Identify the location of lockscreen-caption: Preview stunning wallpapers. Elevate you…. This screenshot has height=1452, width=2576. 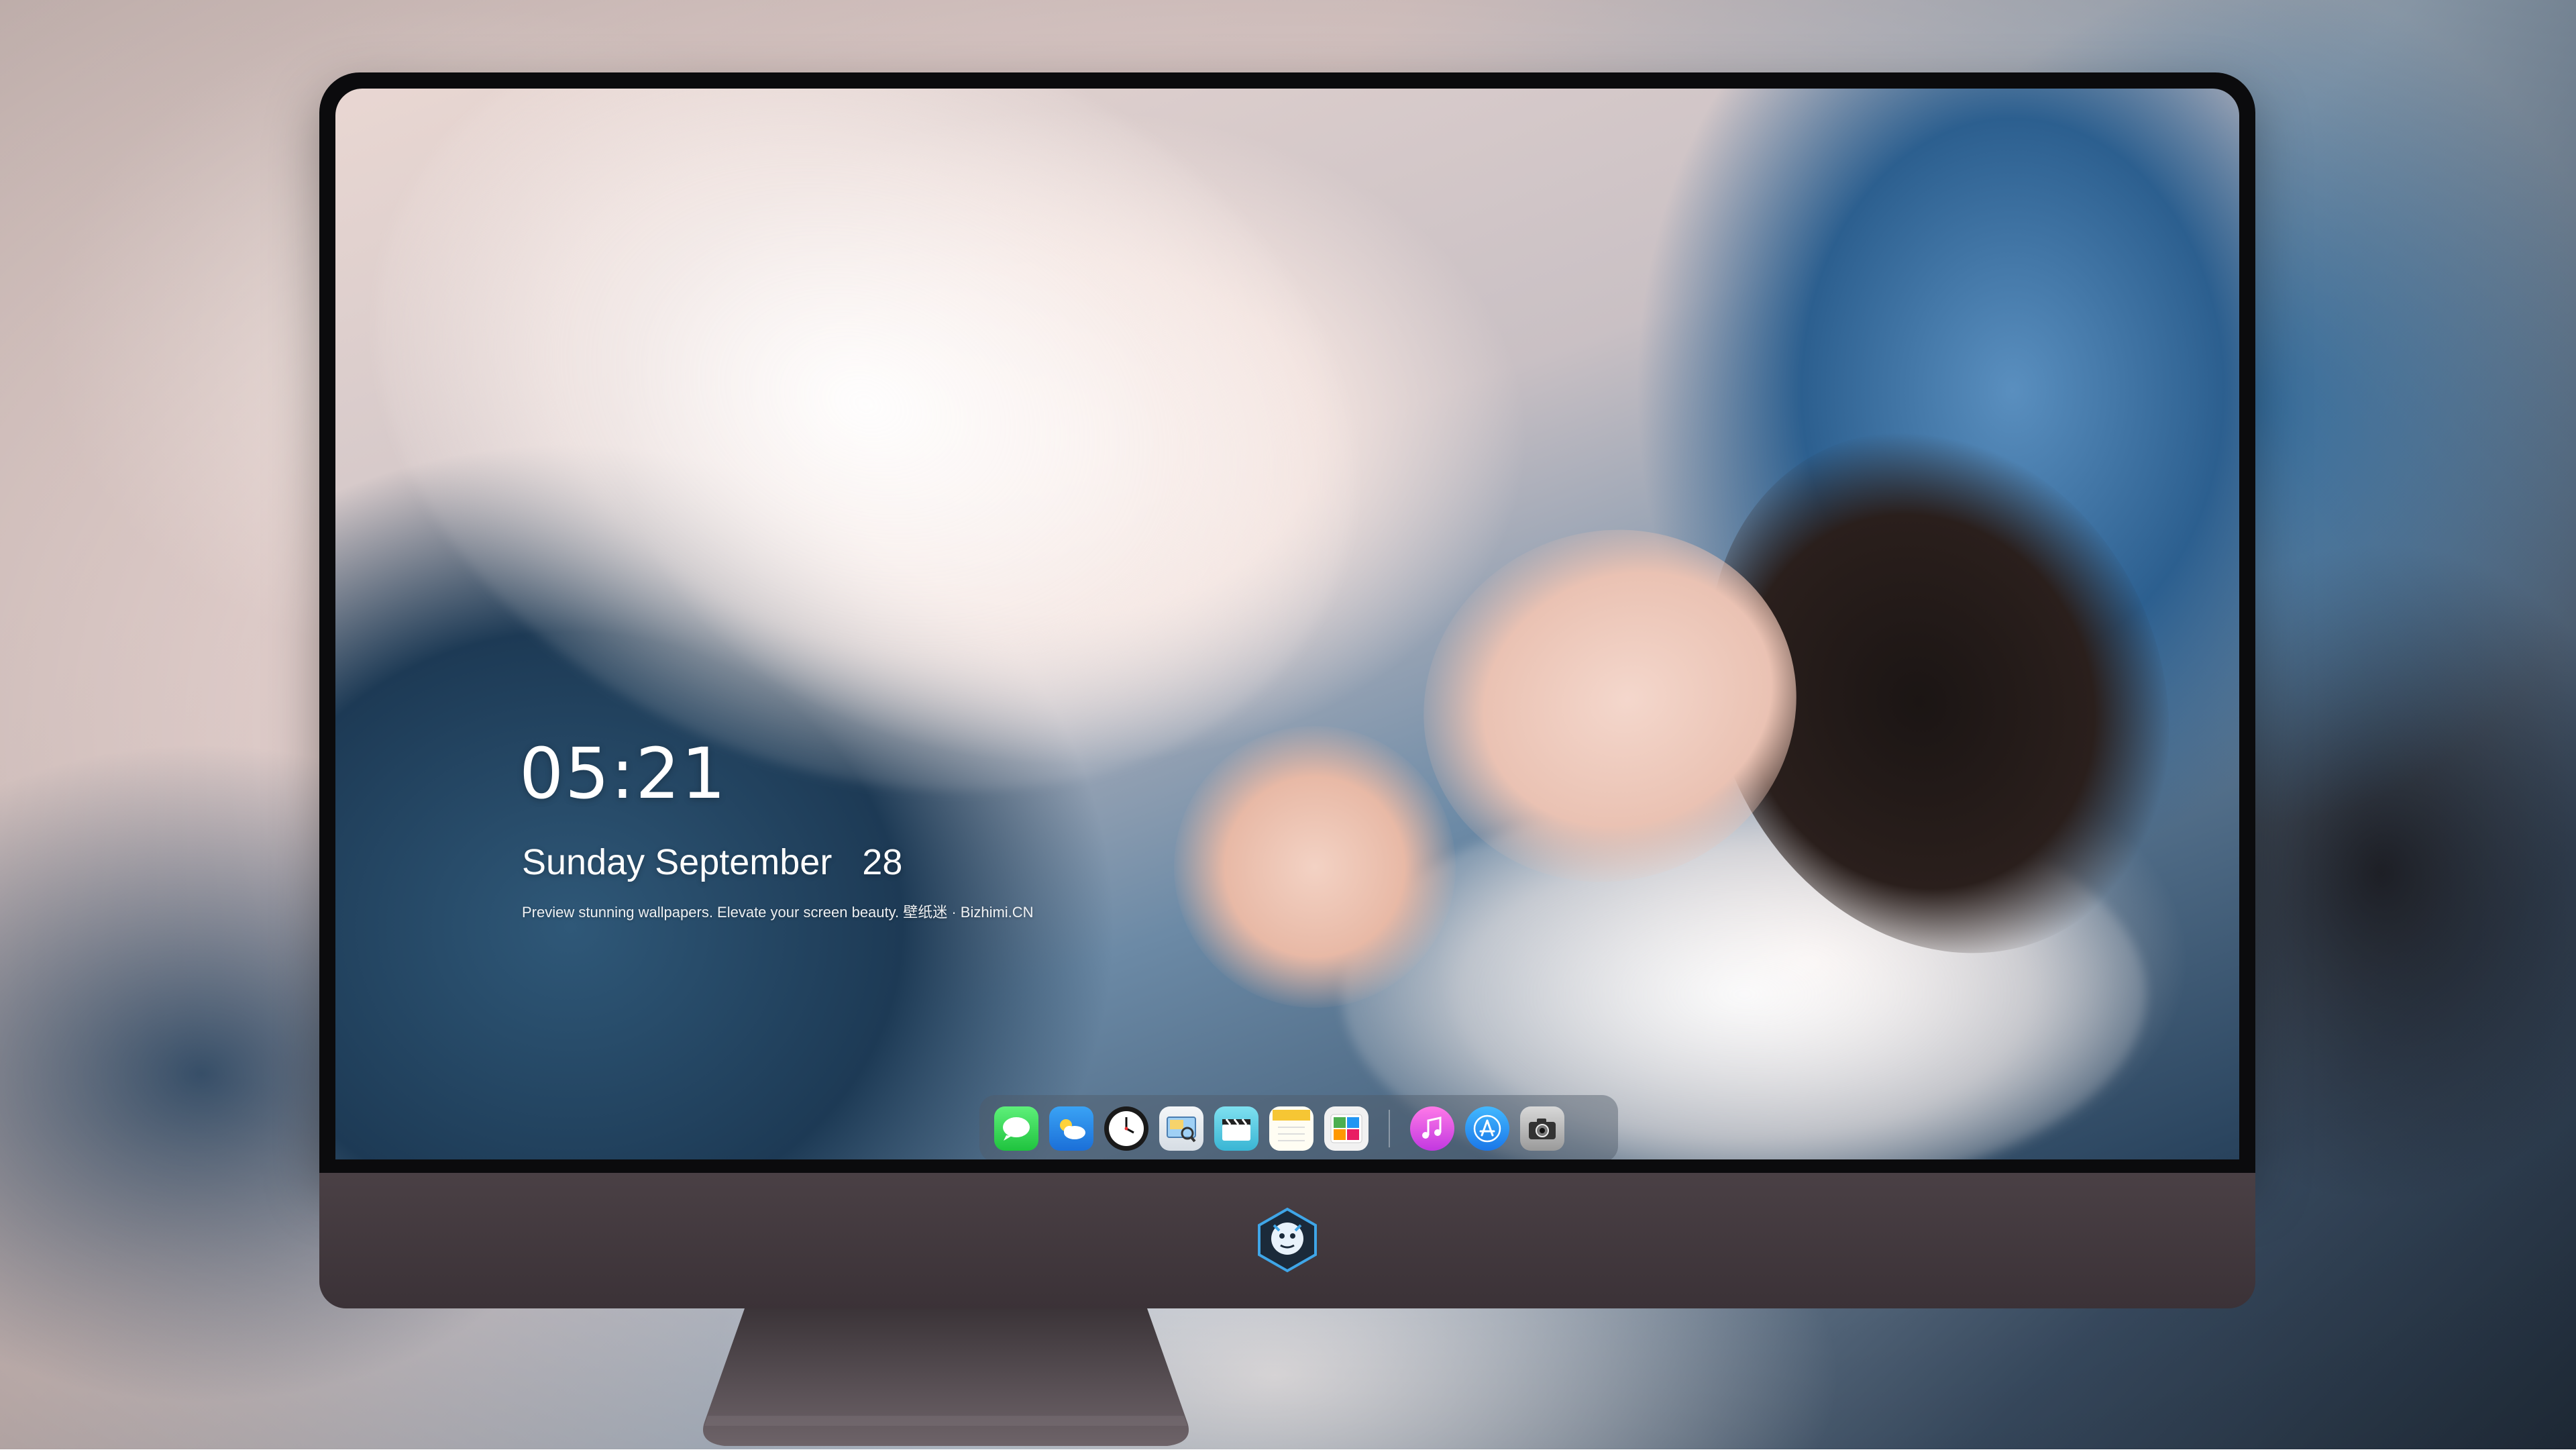
(778, 913).